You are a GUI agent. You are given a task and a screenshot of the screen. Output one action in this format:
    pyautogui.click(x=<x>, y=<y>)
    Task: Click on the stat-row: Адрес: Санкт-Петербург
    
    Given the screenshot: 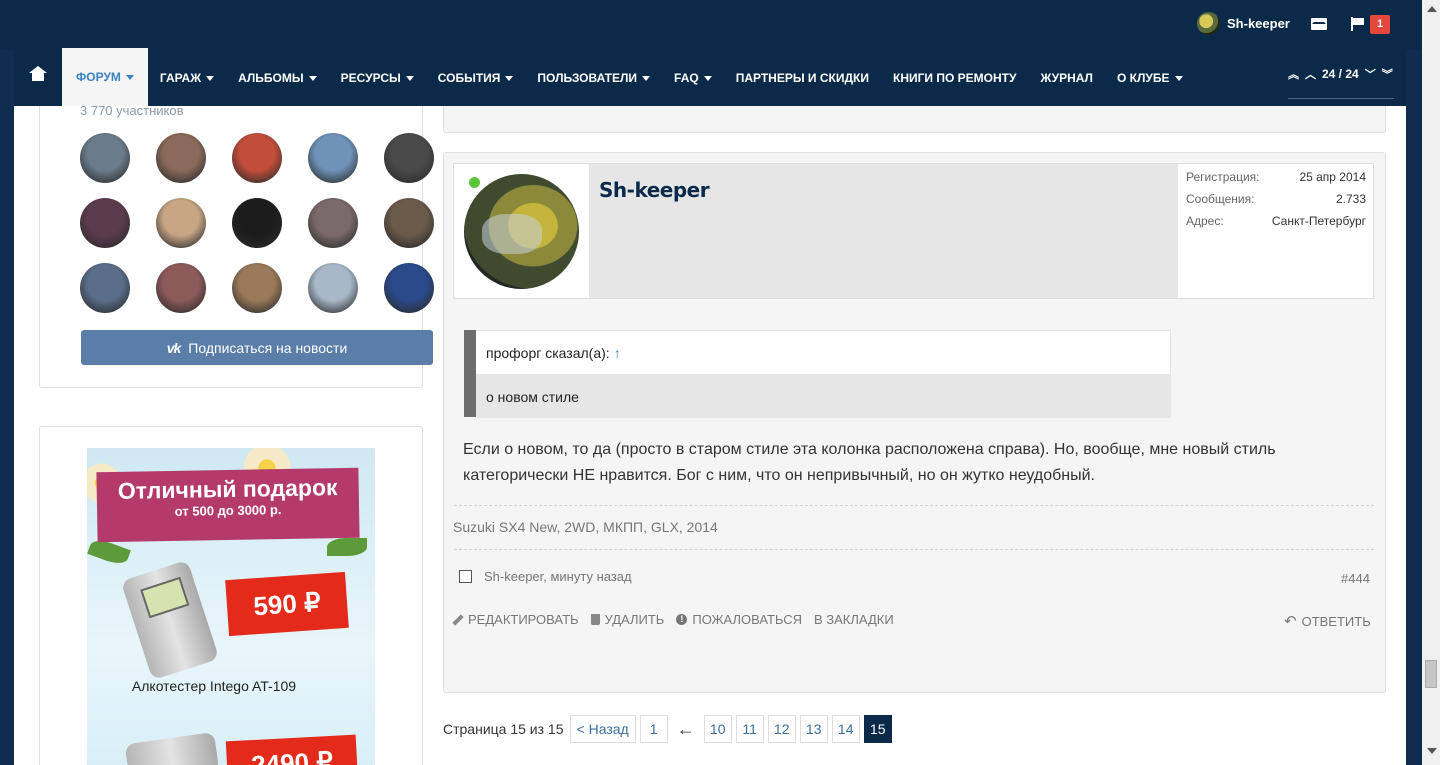 What is the action you would take?
    pyautogui.click(x=1276, y=221)
    